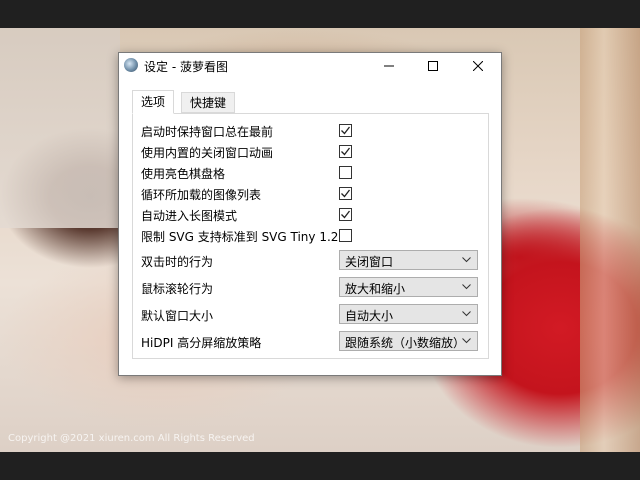  I want to click on checkbox-label: 限制 SVG 支持标准到 SVG Tiny 1.2, so click(240, 237).